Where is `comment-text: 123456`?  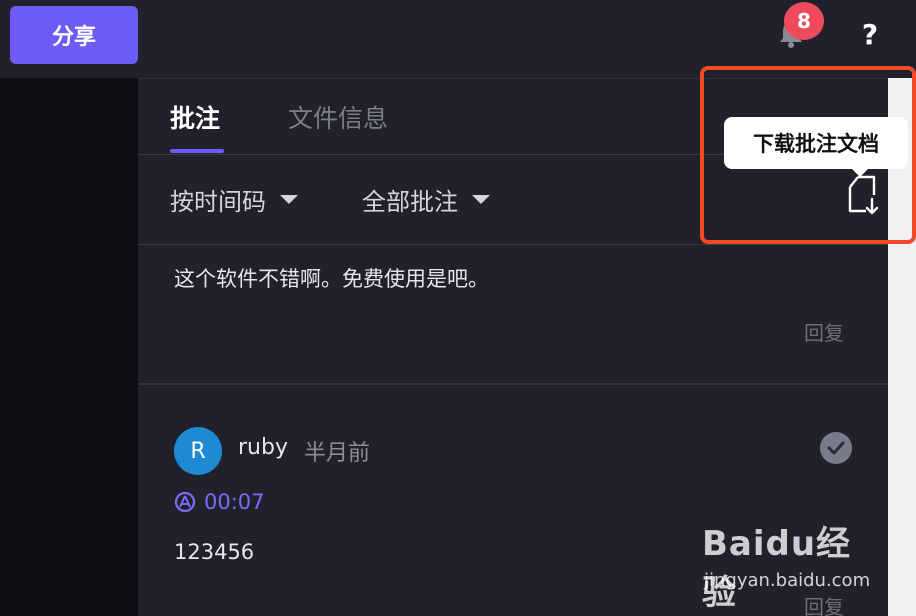
comment-text: 123456 is located at coordinates (214, 552).